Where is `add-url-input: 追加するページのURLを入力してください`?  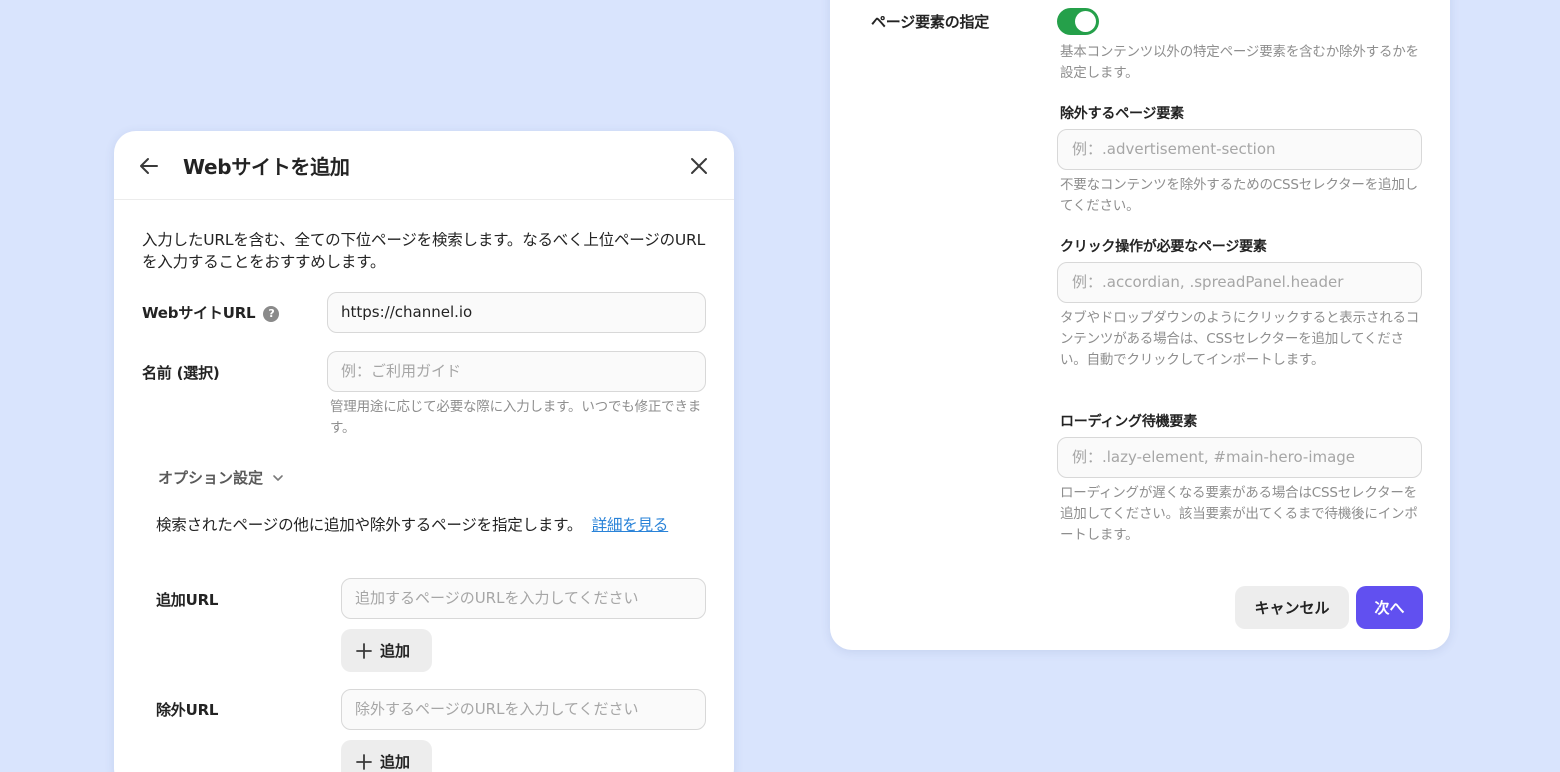
add-url-input: 追加するページのURLを入力してください is located at coordinates (523, 598).